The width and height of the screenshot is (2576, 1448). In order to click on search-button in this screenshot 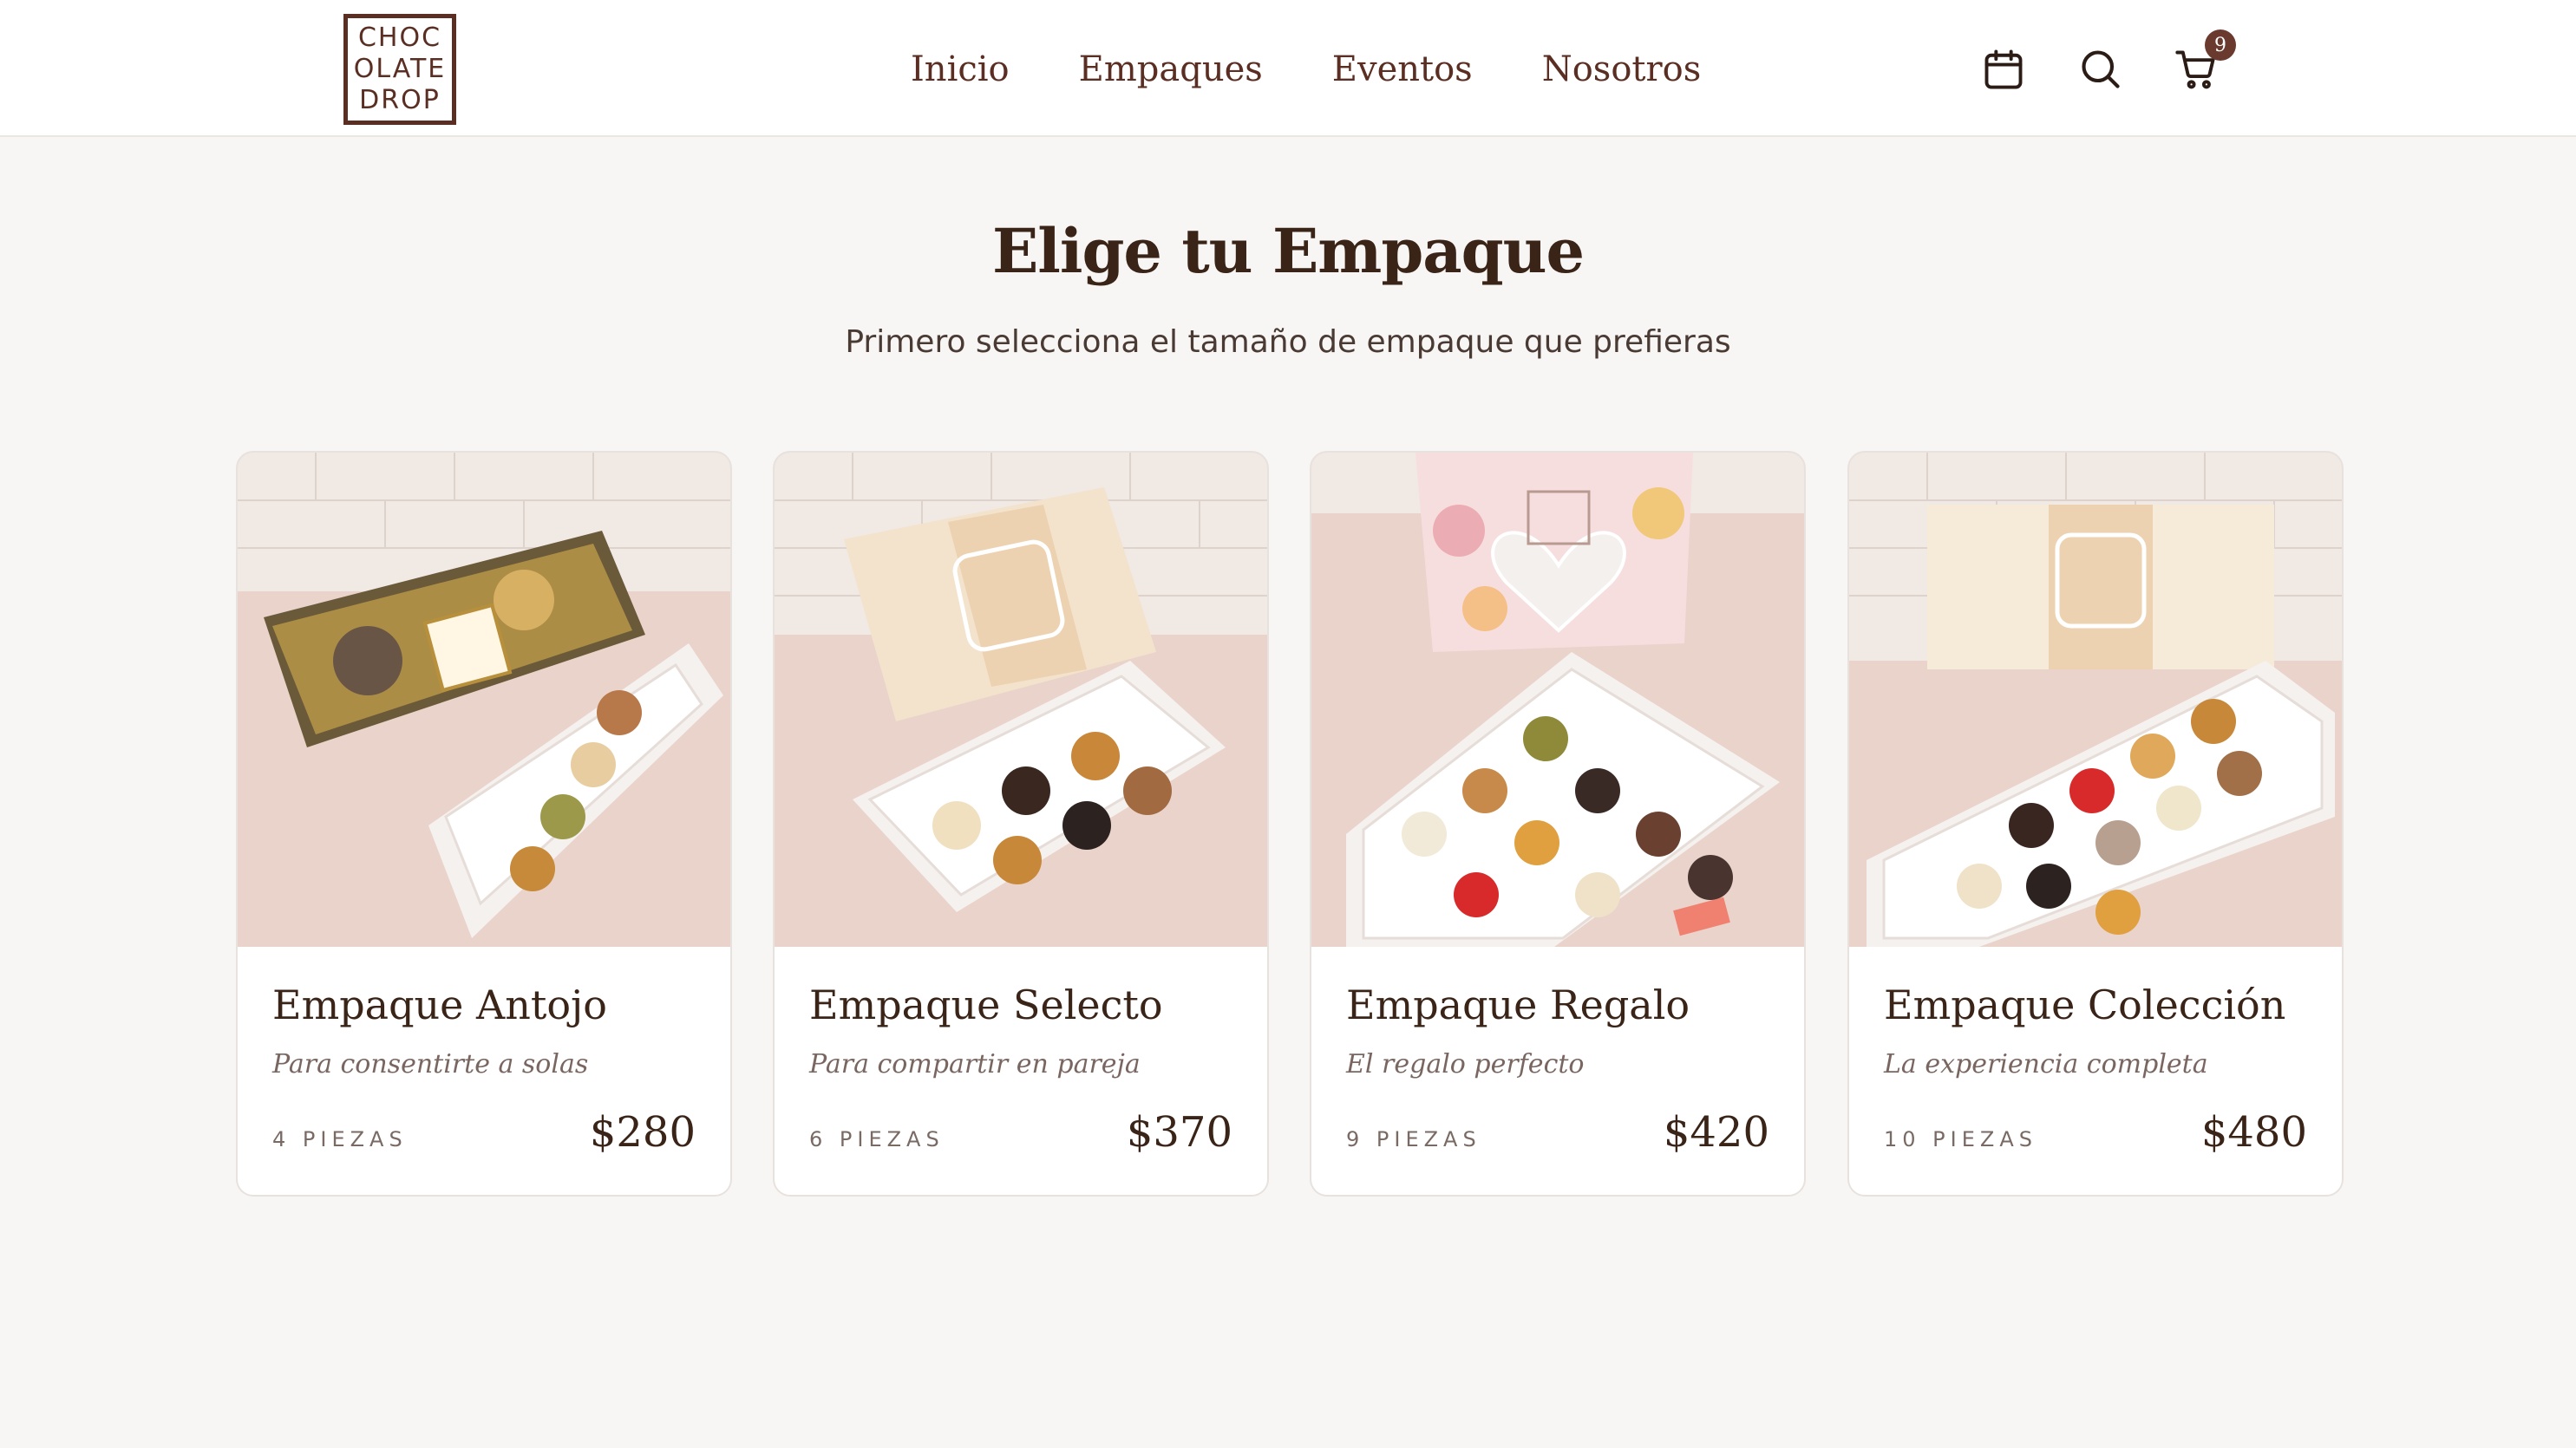, I will do `click(2100, 69)`.